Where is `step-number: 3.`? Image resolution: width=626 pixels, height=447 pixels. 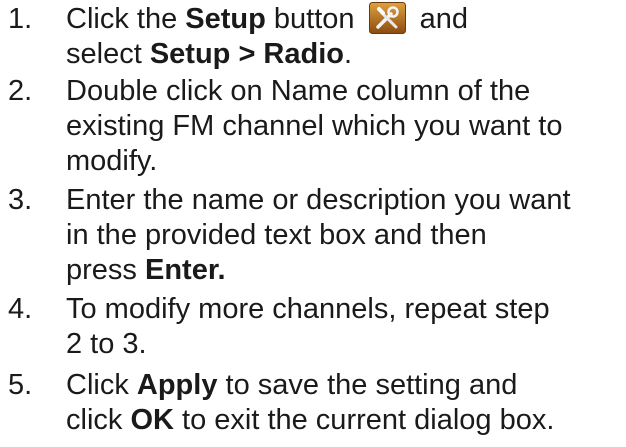
step-number: 3. is located at coordinates (20, 200).